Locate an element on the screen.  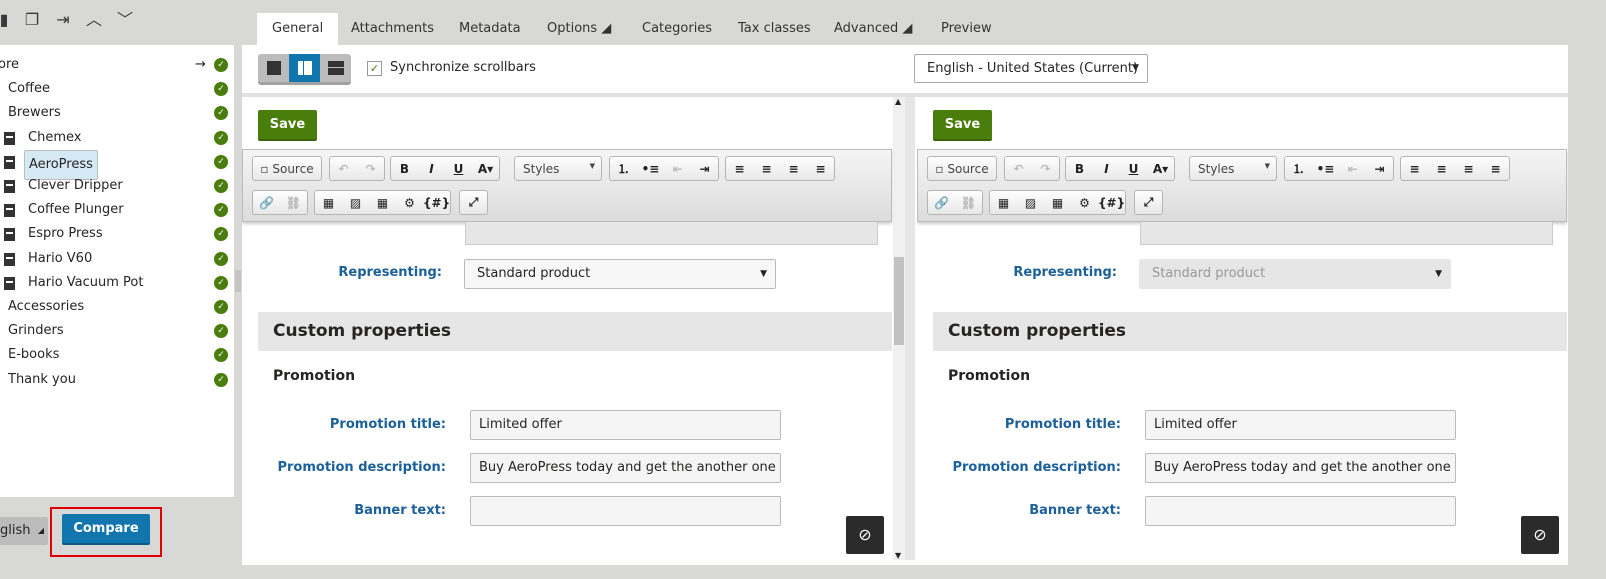
move-up-icon: ︿ is located at coordinates (94, 20).